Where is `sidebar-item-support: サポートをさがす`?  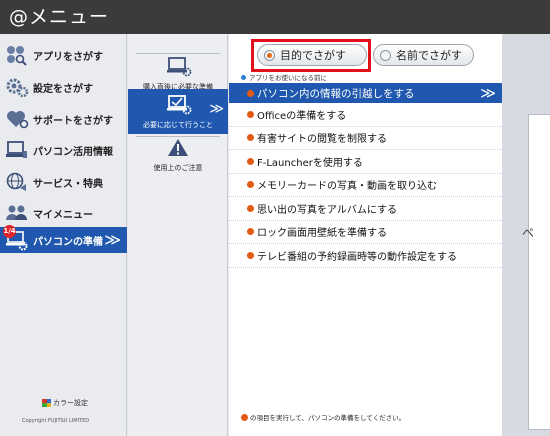 sidebar-item-support: サポートをさがす is located at coordinates (63, 119).